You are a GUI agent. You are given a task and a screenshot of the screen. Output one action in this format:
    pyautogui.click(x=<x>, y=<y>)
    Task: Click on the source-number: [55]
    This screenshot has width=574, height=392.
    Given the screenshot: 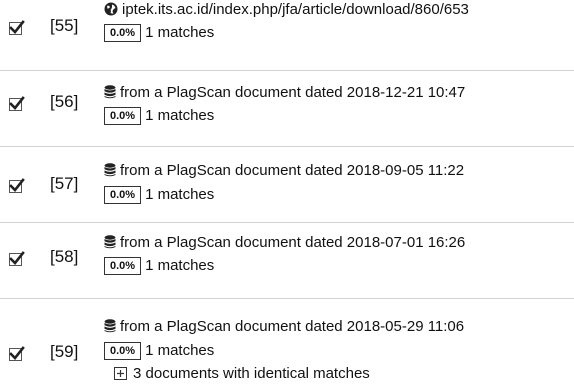 What is the action you would take?
    pyautogui.click(x=64, y=25)
    